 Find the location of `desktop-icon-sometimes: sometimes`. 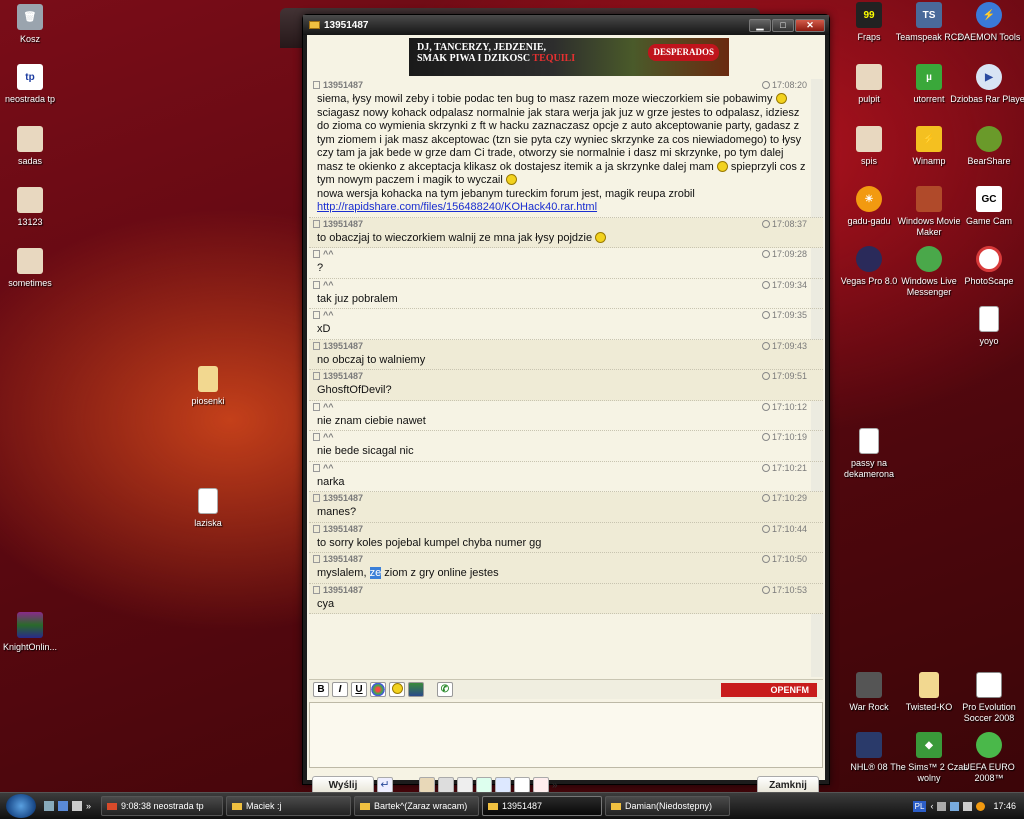

desktop-icon-sometimes: sometimes is located at coordinates (35, 268).